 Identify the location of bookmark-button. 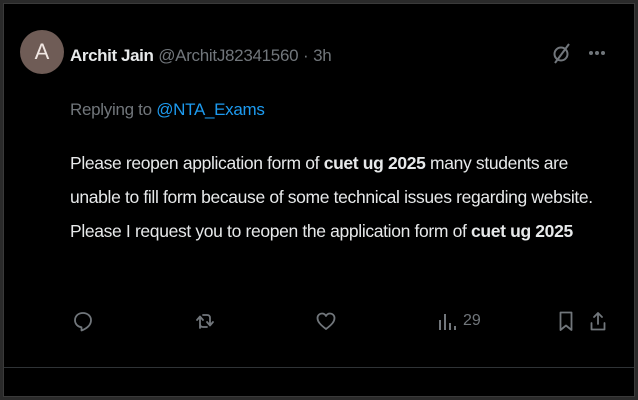
(566, 321).